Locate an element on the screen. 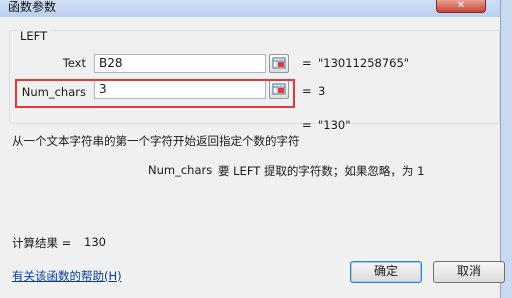 This screenshot has width=512, height=298. function-result-value: "130" is located at coordinates (334, 125).